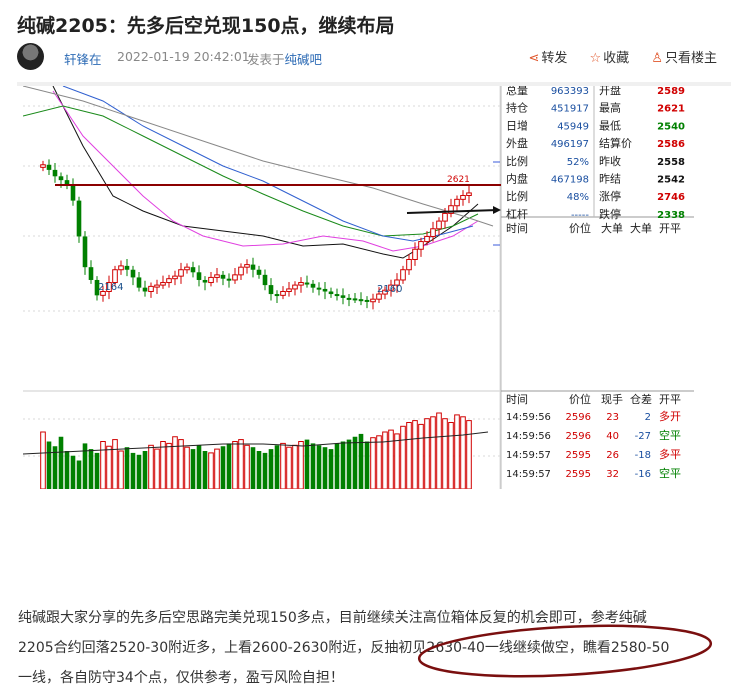  What do you see at coordinates (670, 228) in the screenshot?
I see `tick-col-type: 开平` at bounding box center [670, 228].